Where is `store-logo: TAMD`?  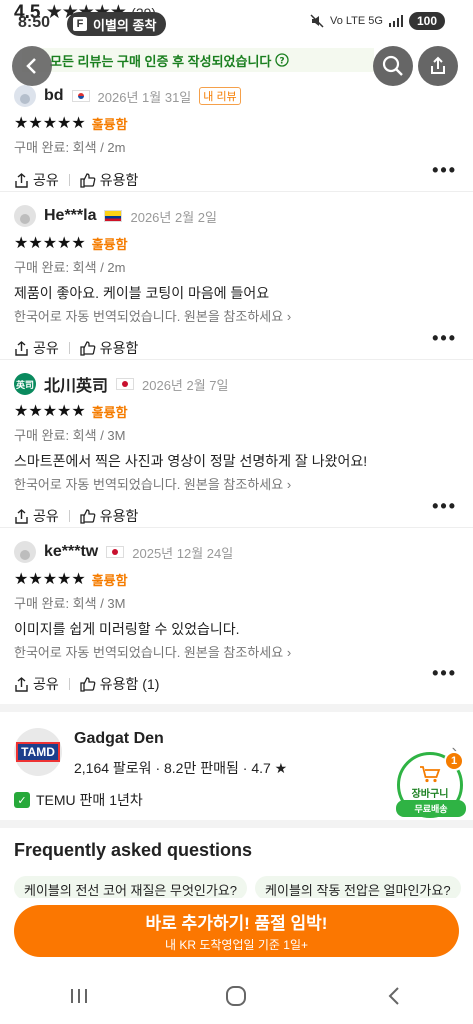
store-logo: TAMD is located at coordinates (38, 752).